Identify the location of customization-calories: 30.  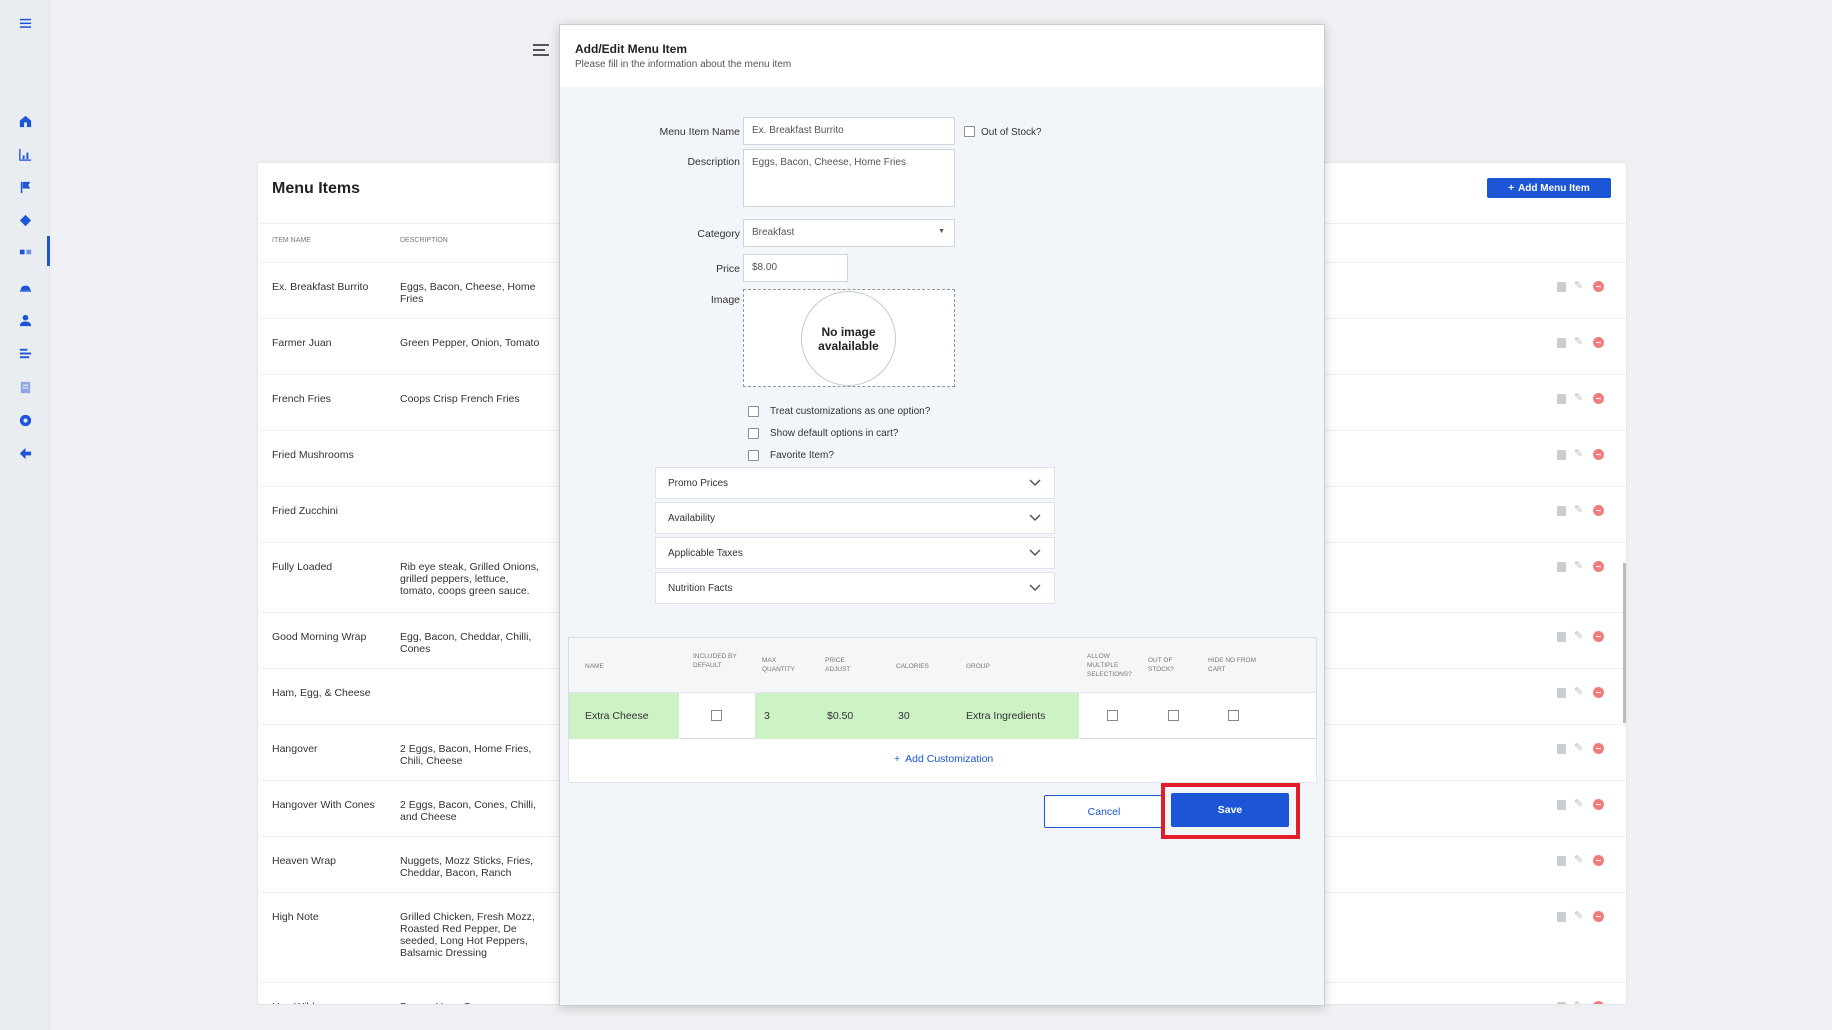
(904, 716).